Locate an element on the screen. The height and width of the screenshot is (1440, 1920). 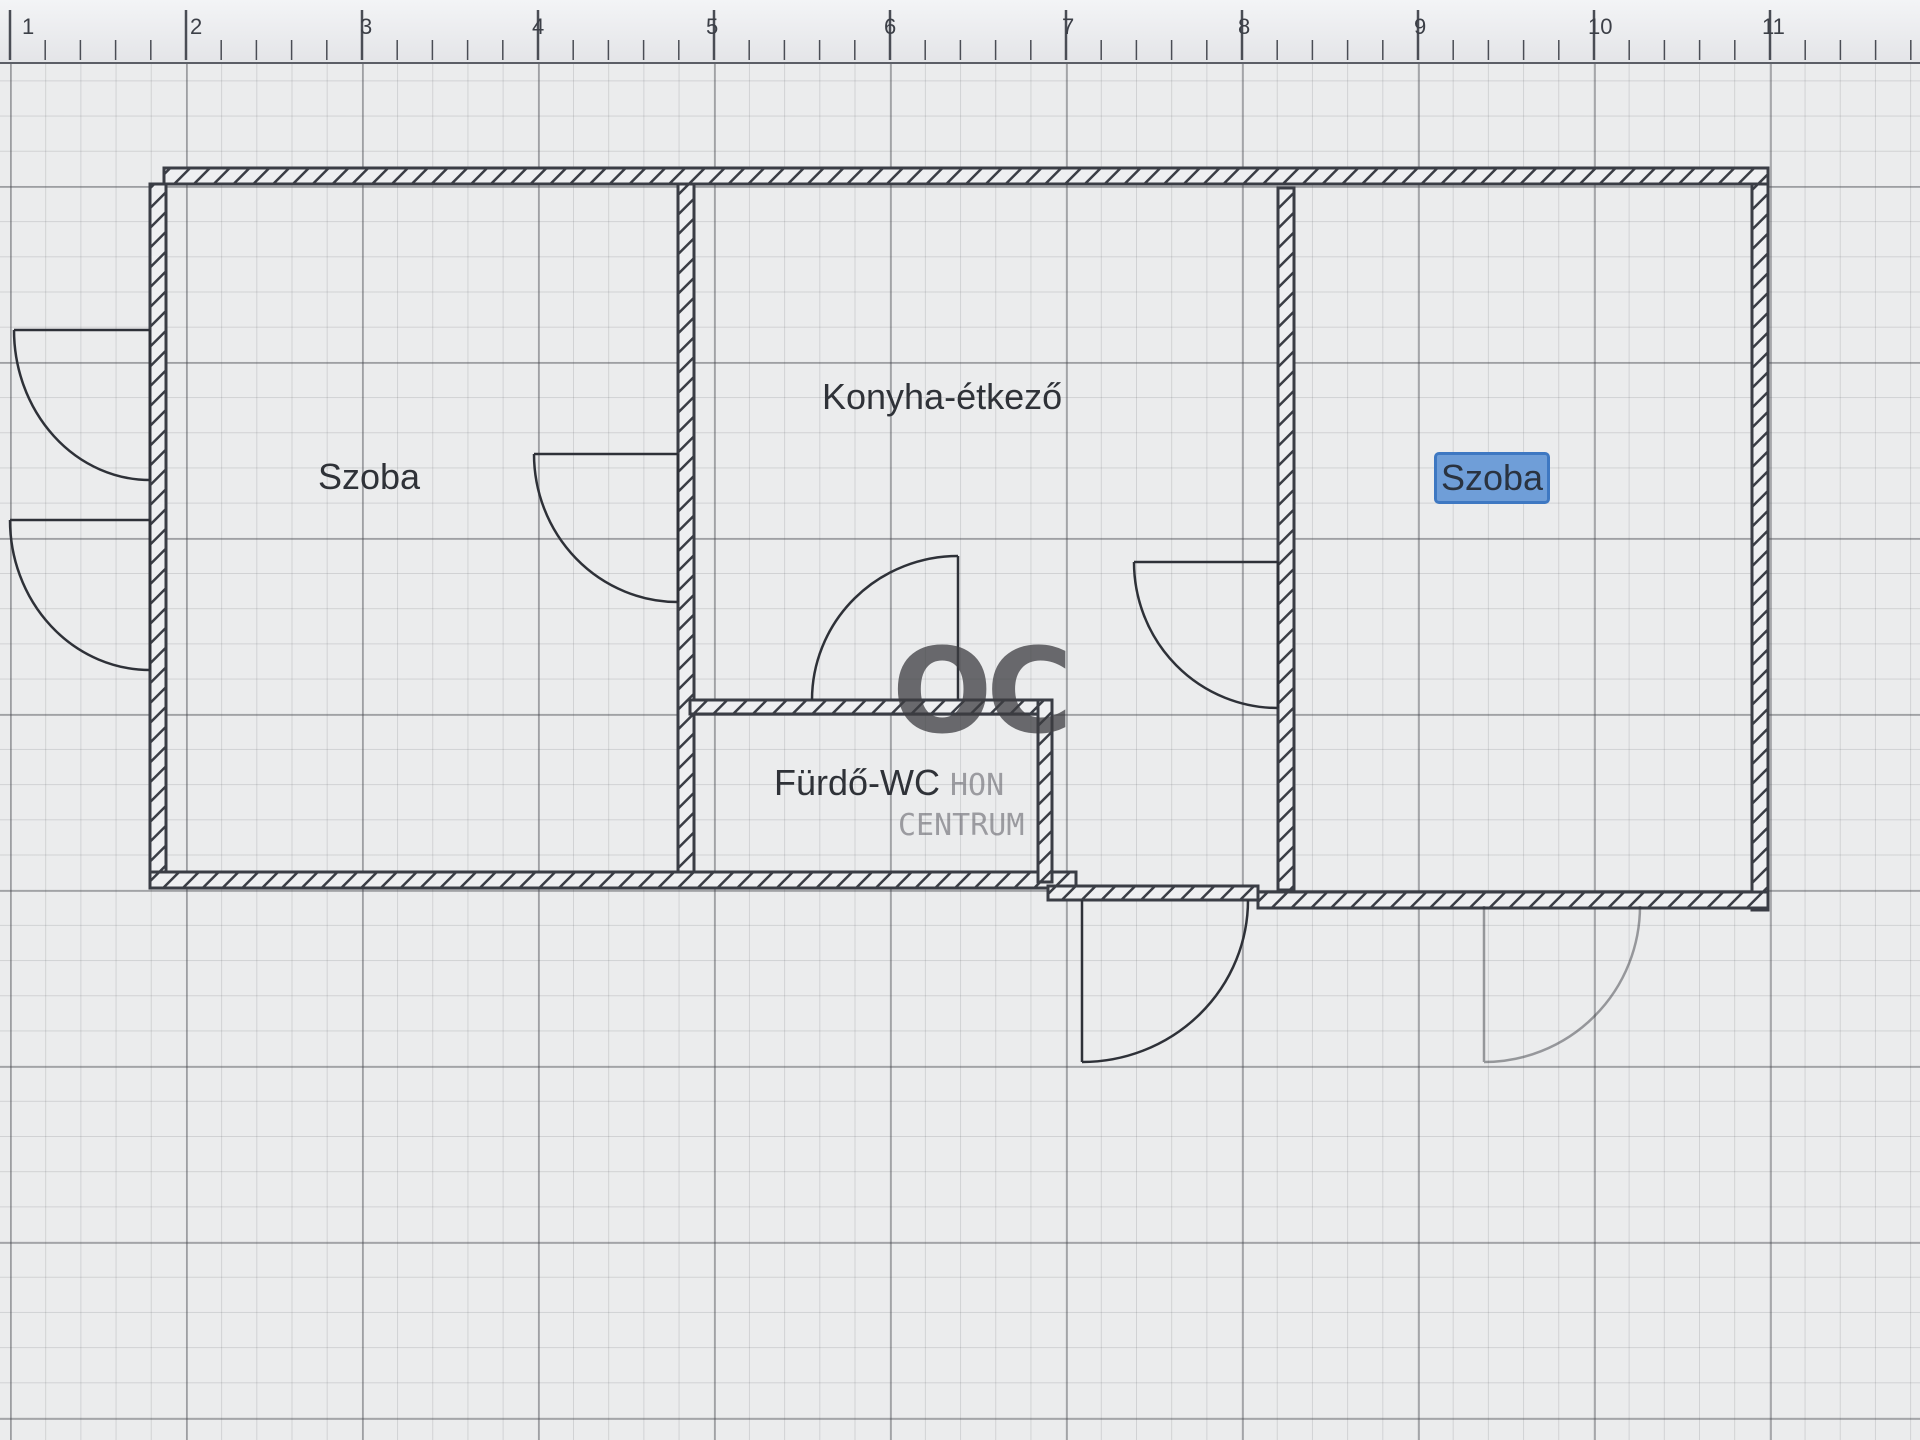
wall-left is located at coordinates (158, 535).